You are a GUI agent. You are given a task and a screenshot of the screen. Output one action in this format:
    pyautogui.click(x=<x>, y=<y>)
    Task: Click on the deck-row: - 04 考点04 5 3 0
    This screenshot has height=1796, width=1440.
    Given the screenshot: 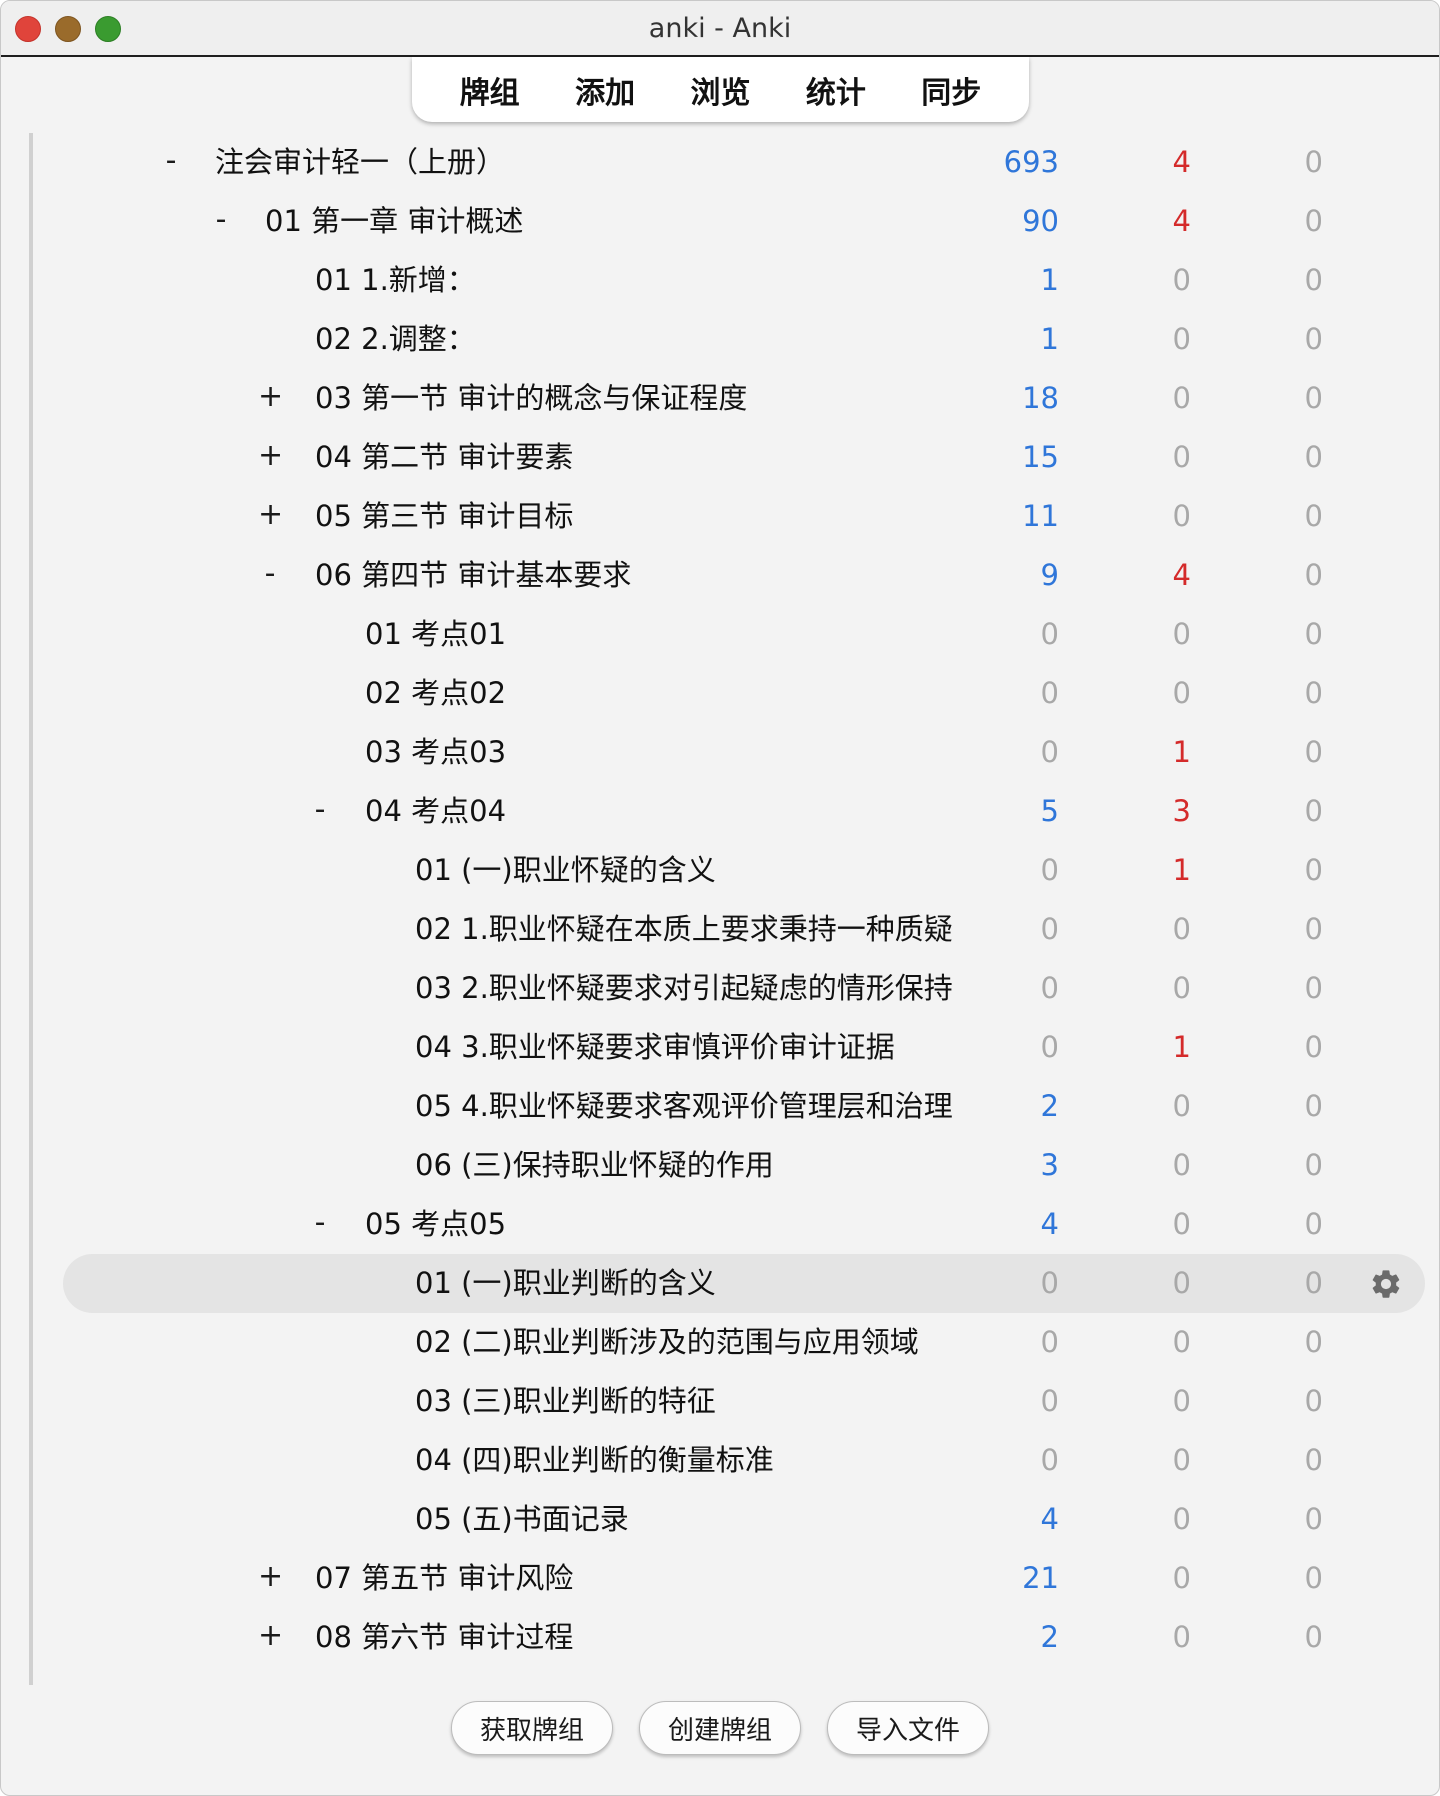 What is the action you would take?
    pyautogui.click(x=734, y=811)
    